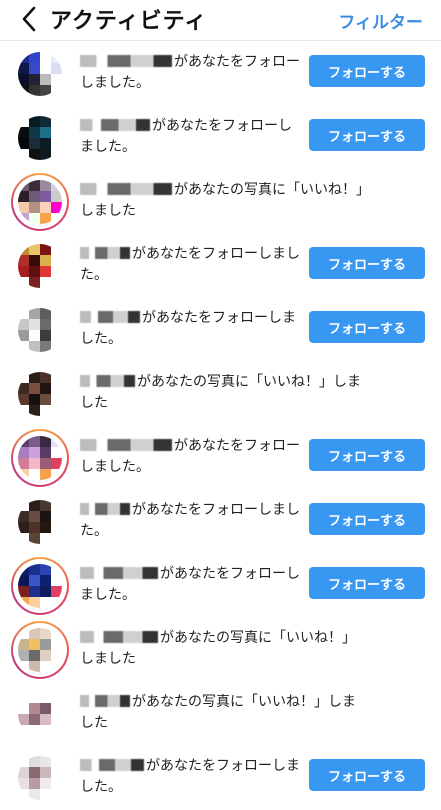 The width and height of the screenshot is (441, 810). What do you see at coordinates (380, 20) in the screenshot?
I see `filter-button: フィルター` at bounding box center [380, 20].